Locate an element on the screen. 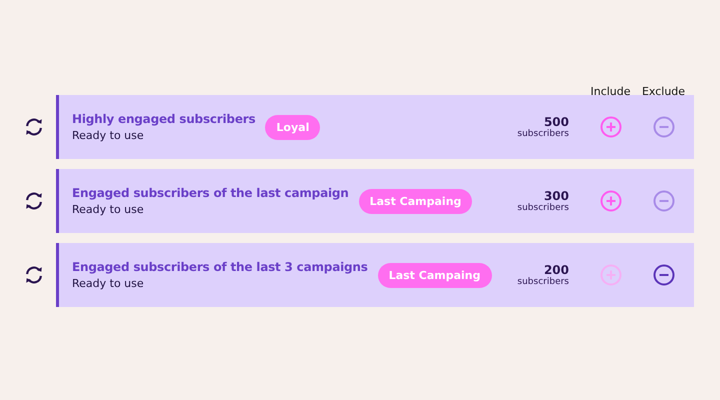 This screenshot has width=720, height=400. subscriber-count: 200 is located at coordinates (556, 270).